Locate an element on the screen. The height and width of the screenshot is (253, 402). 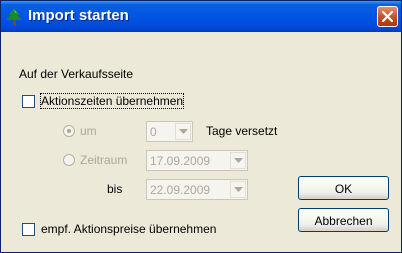
bis-label: bis is located at coordinates (115, 189).